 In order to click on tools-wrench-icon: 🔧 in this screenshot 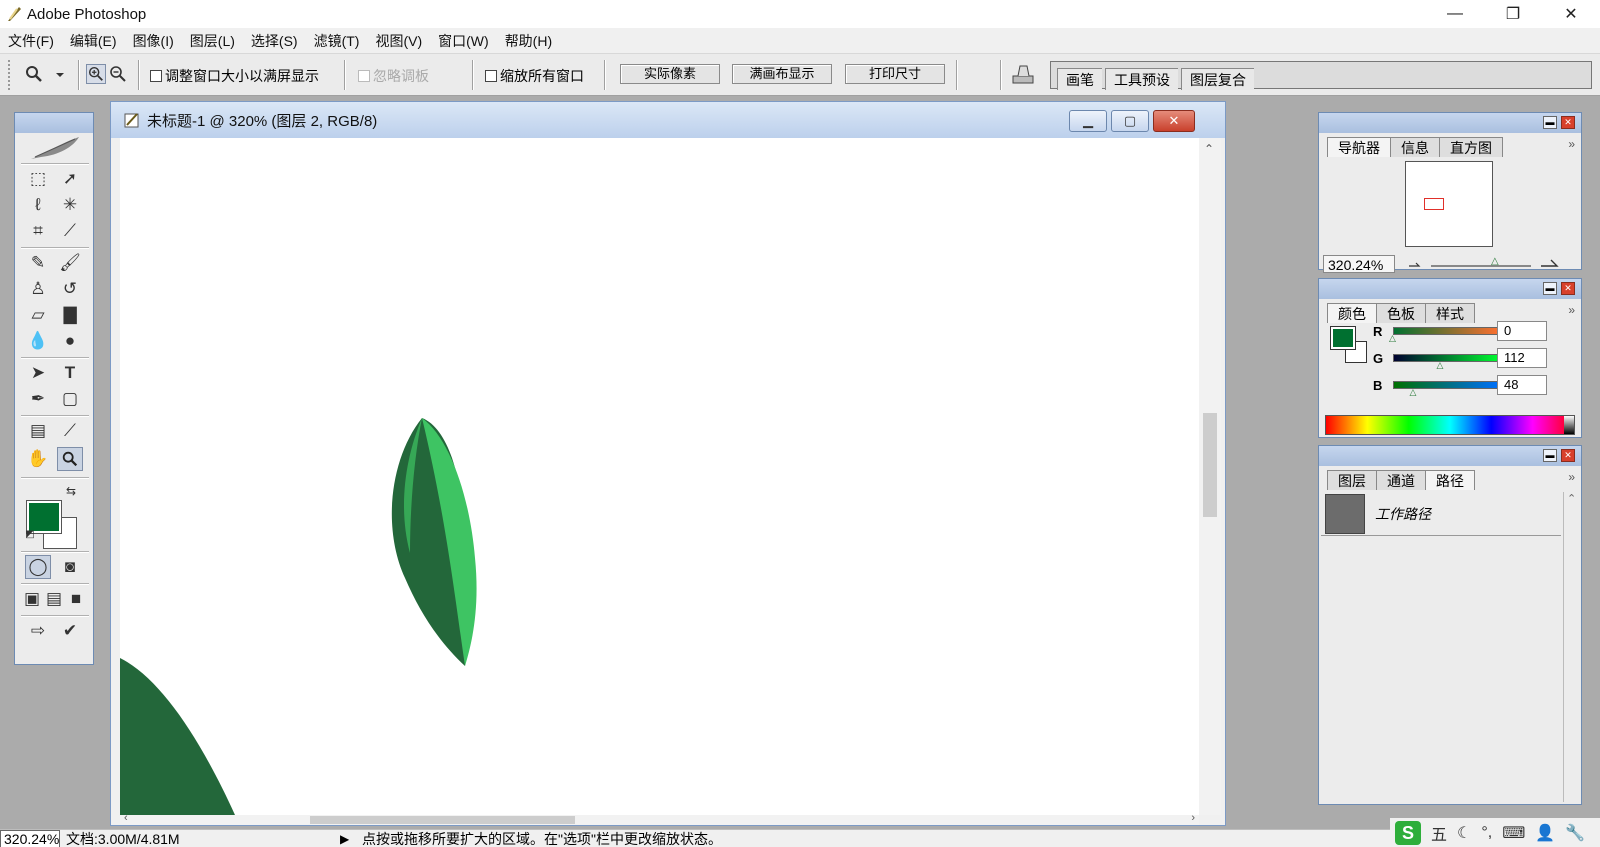, I will do `click(1575, 833)`.